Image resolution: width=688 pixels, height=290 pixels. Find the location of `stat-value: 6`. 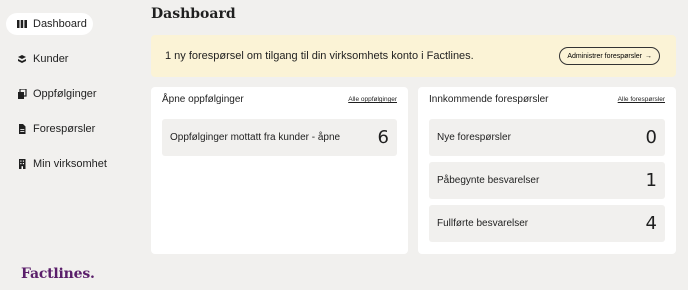

stat-value: 6 is located at coordinates (383, 137).